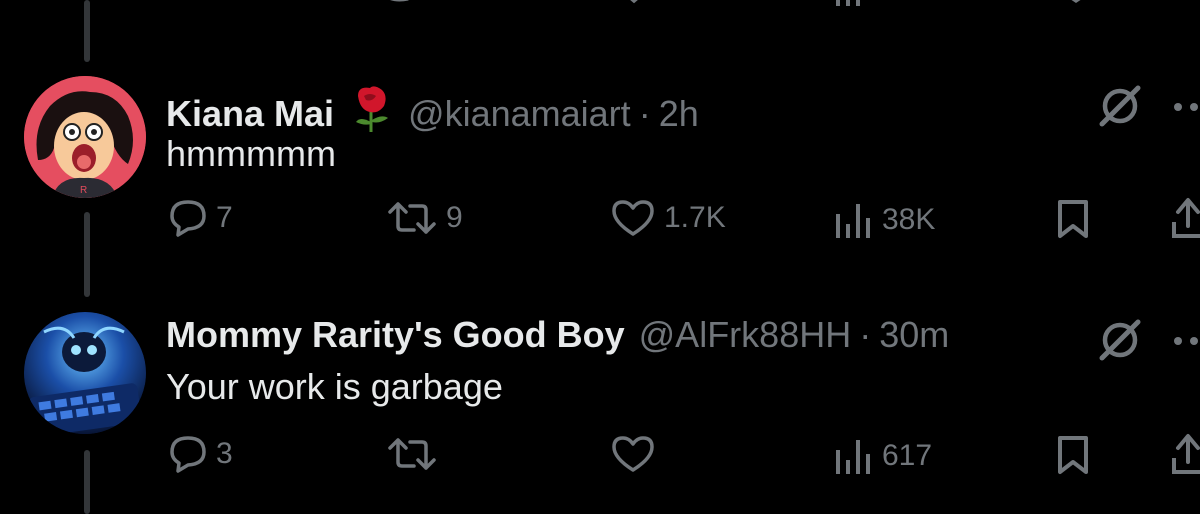  What do you see at coordinates (907, 455) in the screenshot?
I see `views-count: 617` at bounding box center [907, 455].